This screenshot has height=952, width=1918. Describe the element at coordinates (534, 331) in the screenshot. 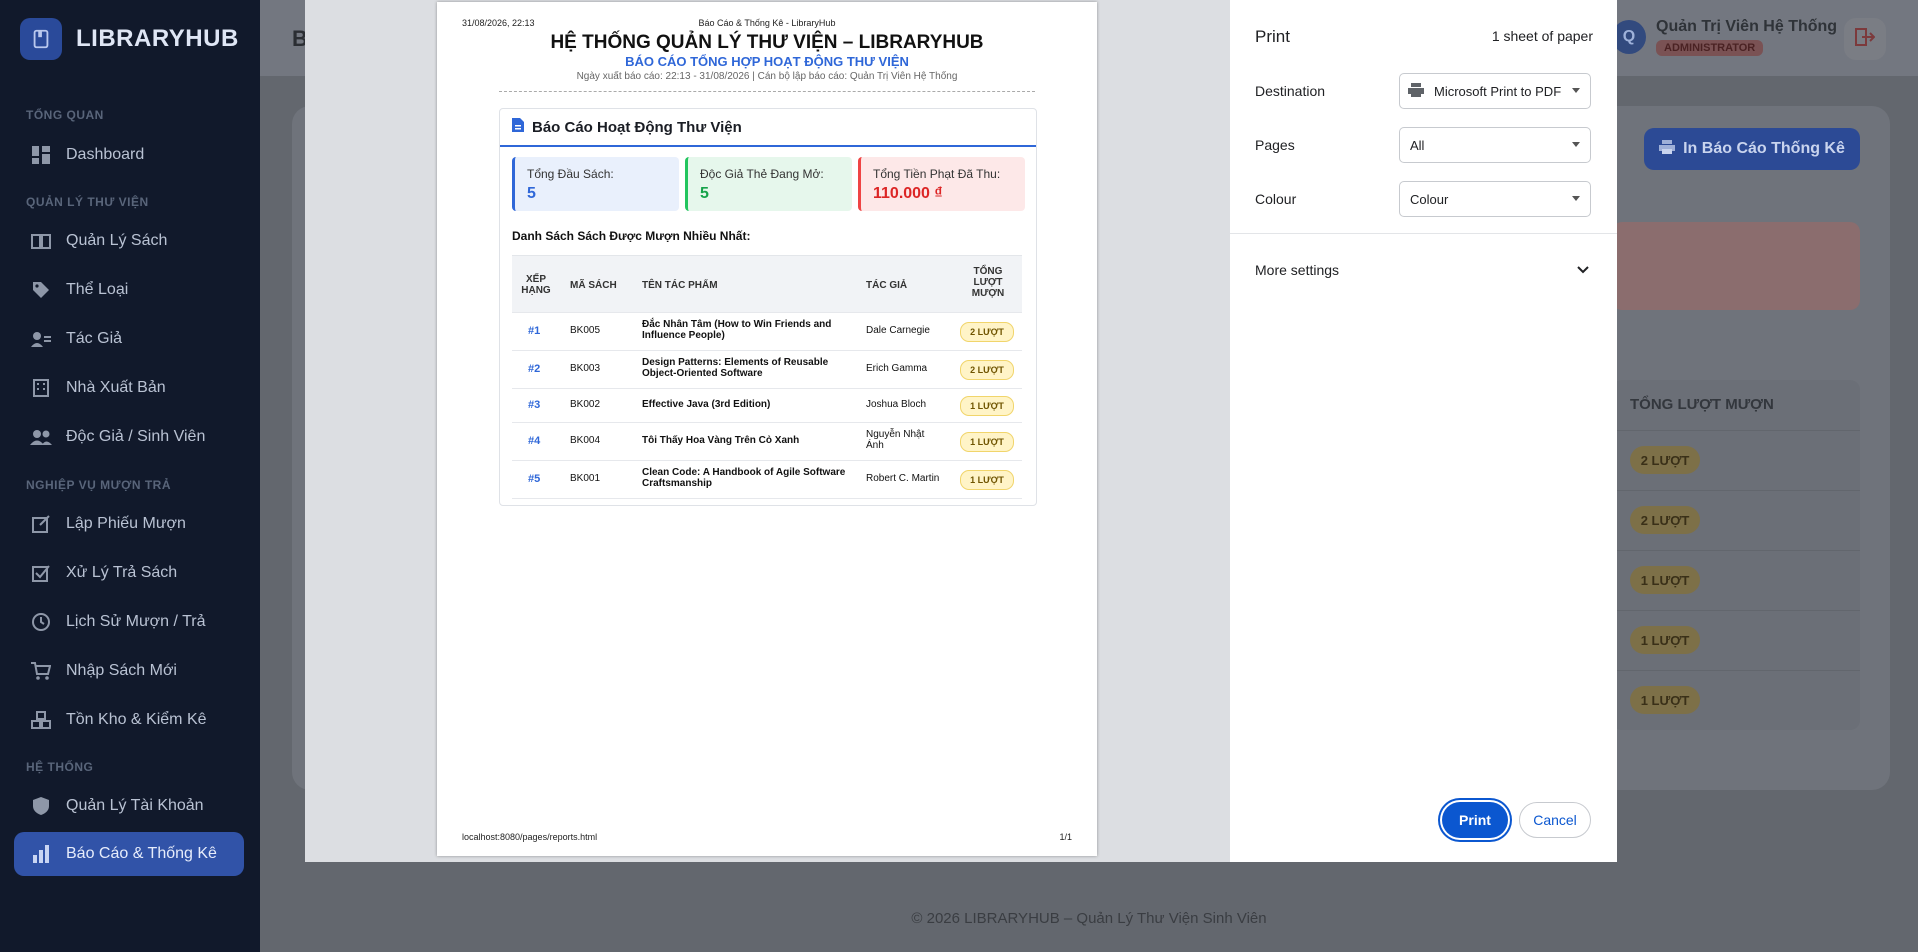

I see `rank: #1` at that location.